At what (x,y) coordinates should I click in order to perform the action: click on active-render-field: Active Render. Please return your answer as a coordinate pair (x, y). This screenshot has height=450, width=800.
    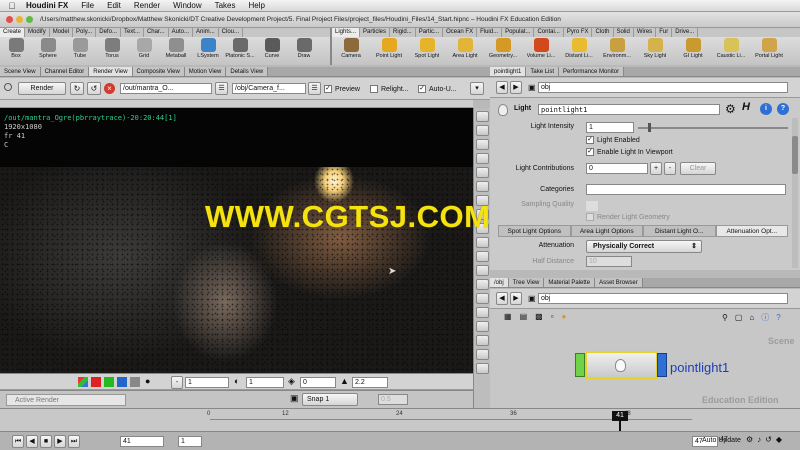
    Looking at the image, I should click on (66, 400).